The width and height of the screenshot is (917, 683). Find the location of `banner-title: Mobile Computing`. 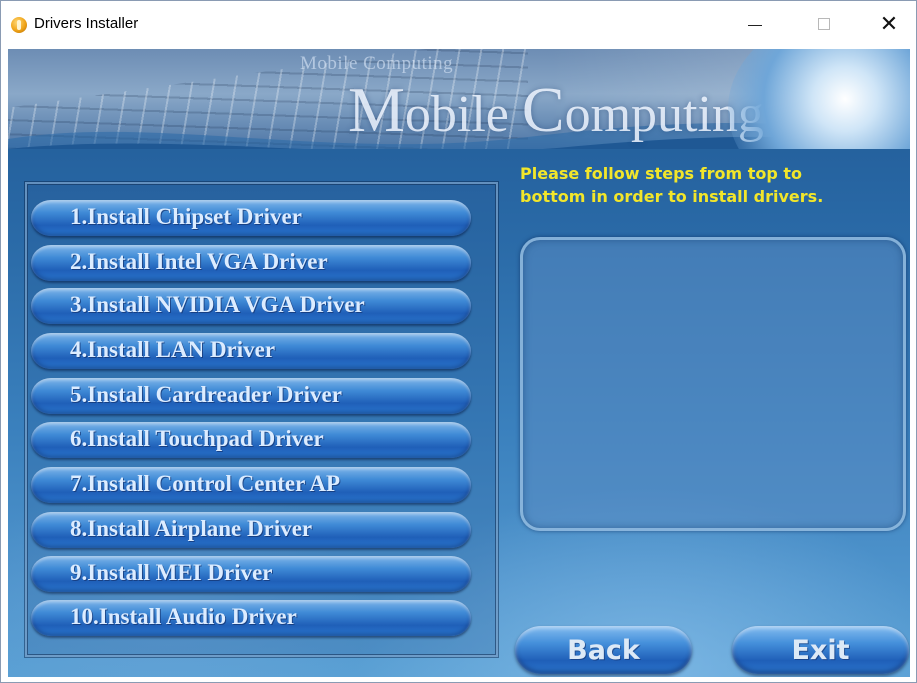

banner-title: Mobile Computing is located at coordinates (556, 110).